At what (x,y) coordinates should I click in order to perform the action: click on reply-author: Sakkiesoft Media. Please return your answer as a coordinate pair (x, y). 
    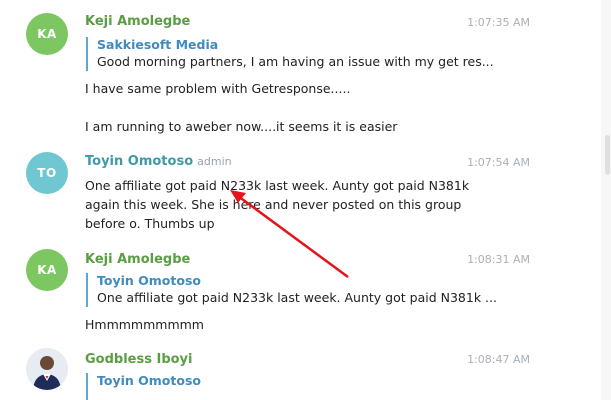
    Looking at the image, I should click on (158, 44).